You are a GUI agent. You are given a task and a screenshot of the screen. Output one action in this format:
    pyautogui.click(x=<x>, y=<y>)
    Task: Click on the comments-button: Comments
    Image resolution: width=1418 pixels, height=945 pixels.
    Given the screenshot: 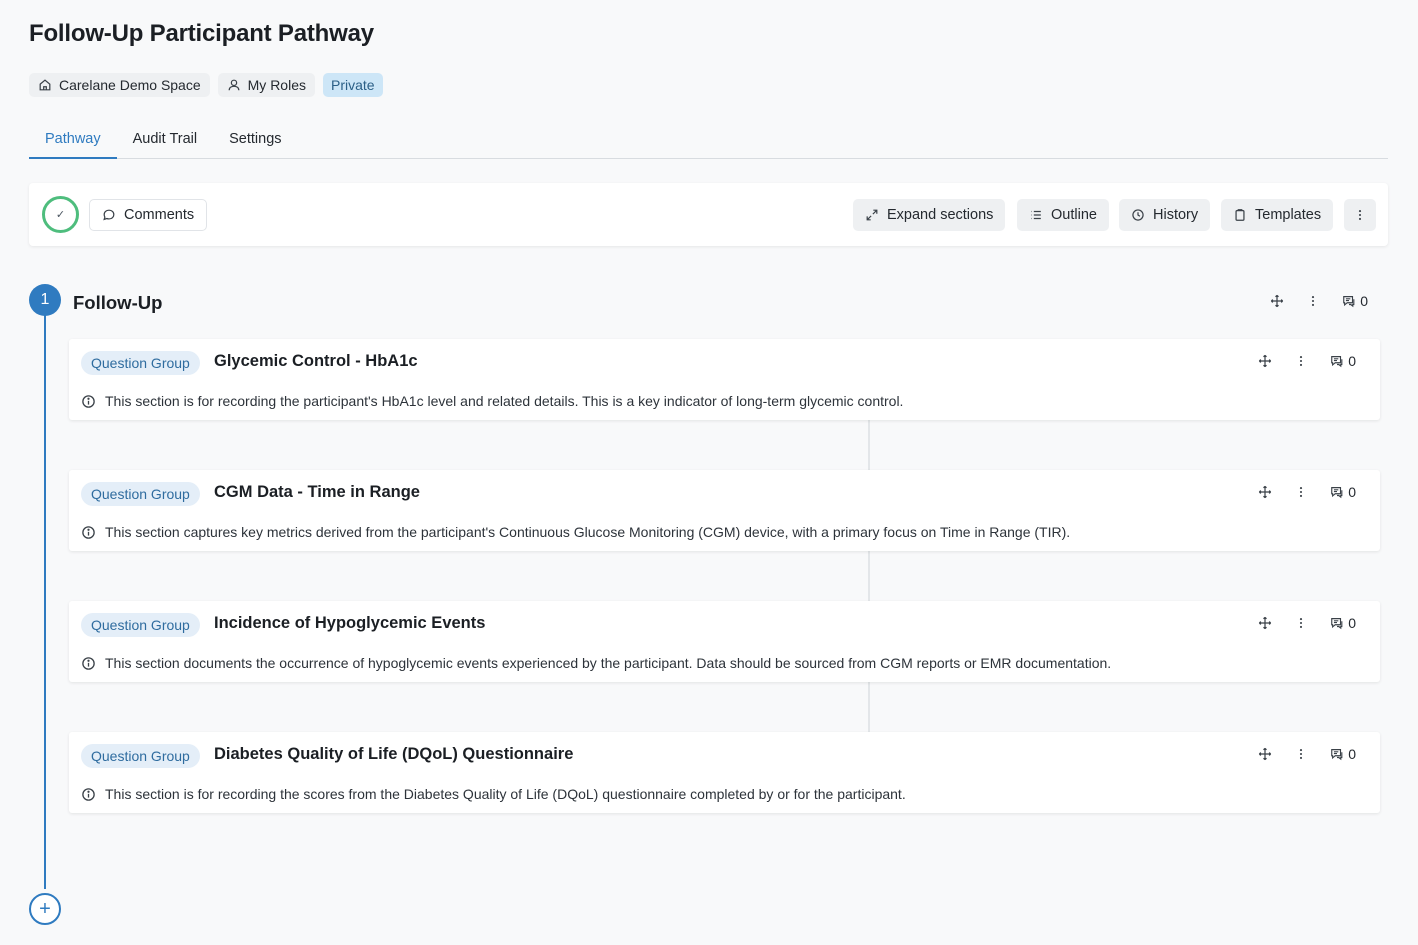 What is the action you would take?
    pyautogui.click(x=148, y=215)
    